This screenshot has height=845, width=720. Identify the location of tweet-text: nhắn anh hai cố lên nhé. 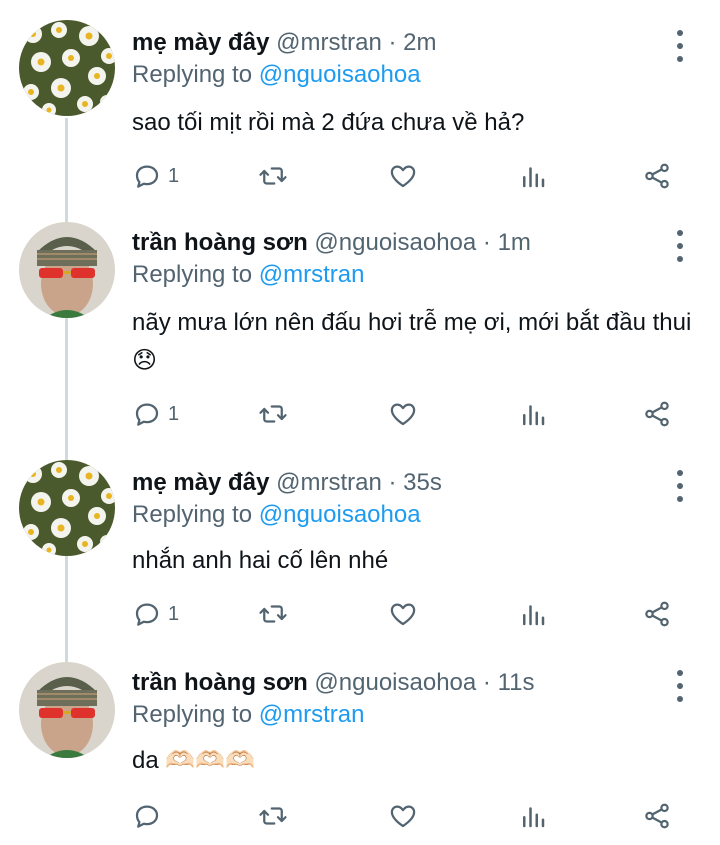
(260, 560).